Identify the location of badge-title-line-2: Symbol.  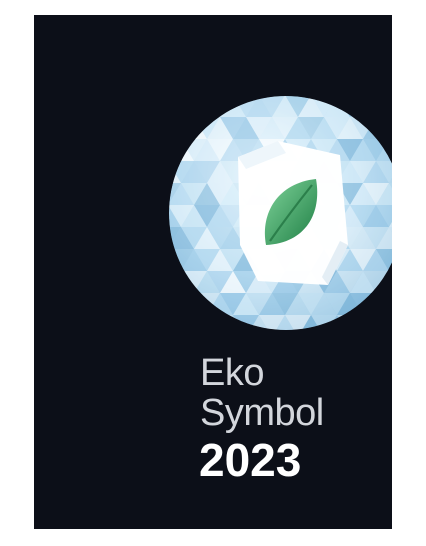
(262, 413).